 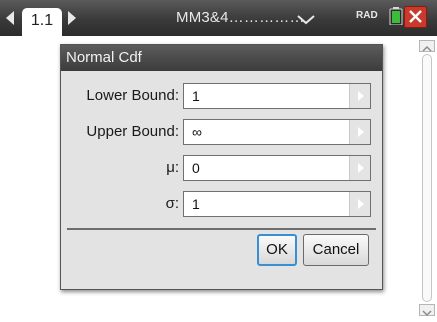 What do you see at coordinates (277, 168) in the screenshot?
I see `mu-input: 0` at bounding box center [277, 168].